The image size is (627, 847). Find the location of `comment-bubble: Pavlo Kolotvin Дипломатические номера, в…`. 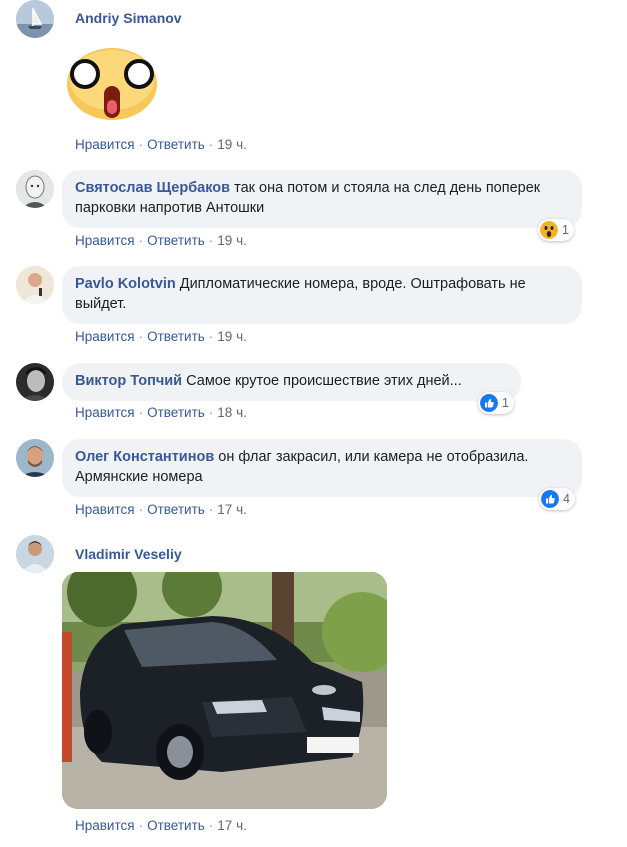

comment-bubble: Pavlo Kolotvin Дипломатические номера, в… is located at coordinates (322, 295).